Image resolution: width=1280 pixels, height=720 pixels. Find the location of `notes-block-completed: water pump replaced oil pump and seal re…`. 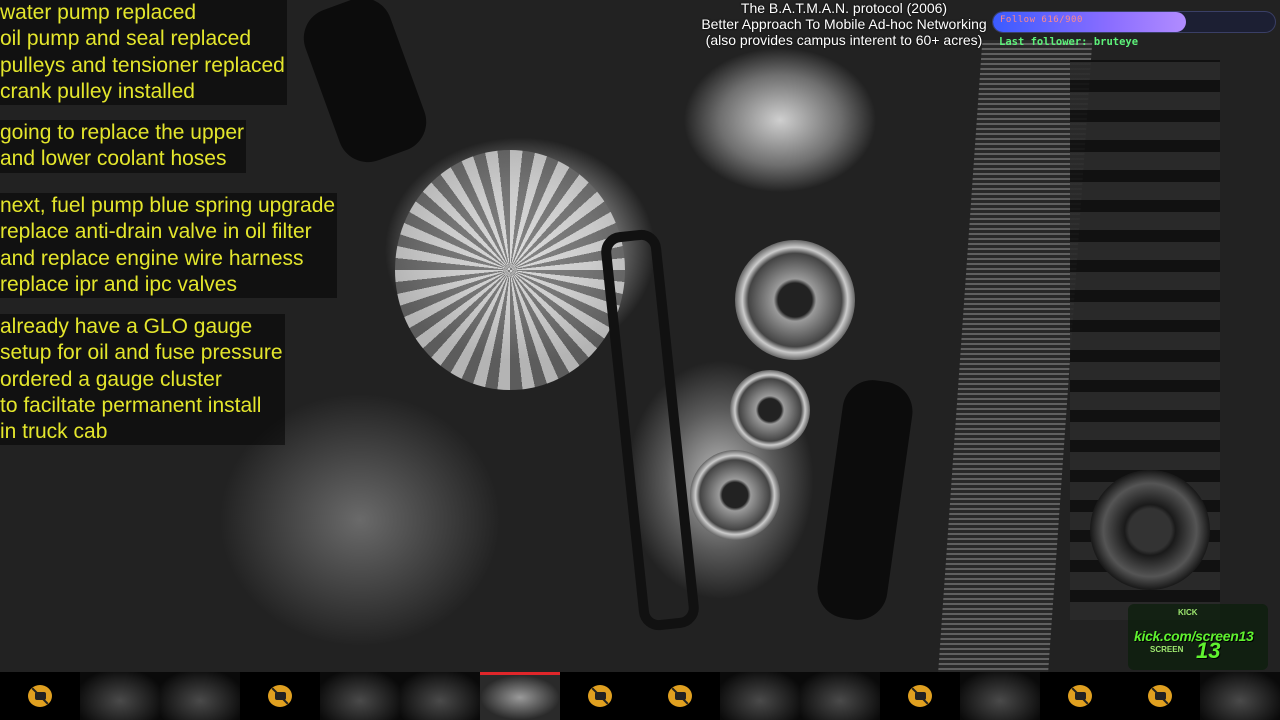

notes-block-completed: water pump replaced oil pump and seal re… is located at coordinates (143, 53).